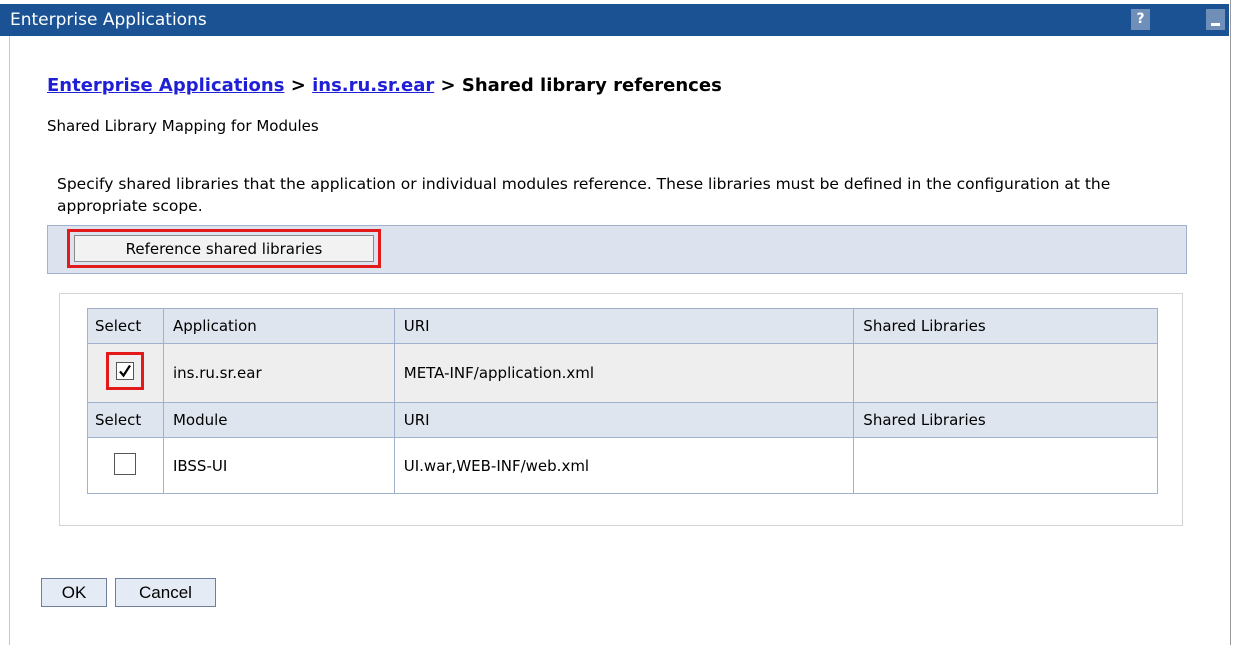 The image size is (1235, 645). I want to click on column-header-application: Application, so click(278, 326).